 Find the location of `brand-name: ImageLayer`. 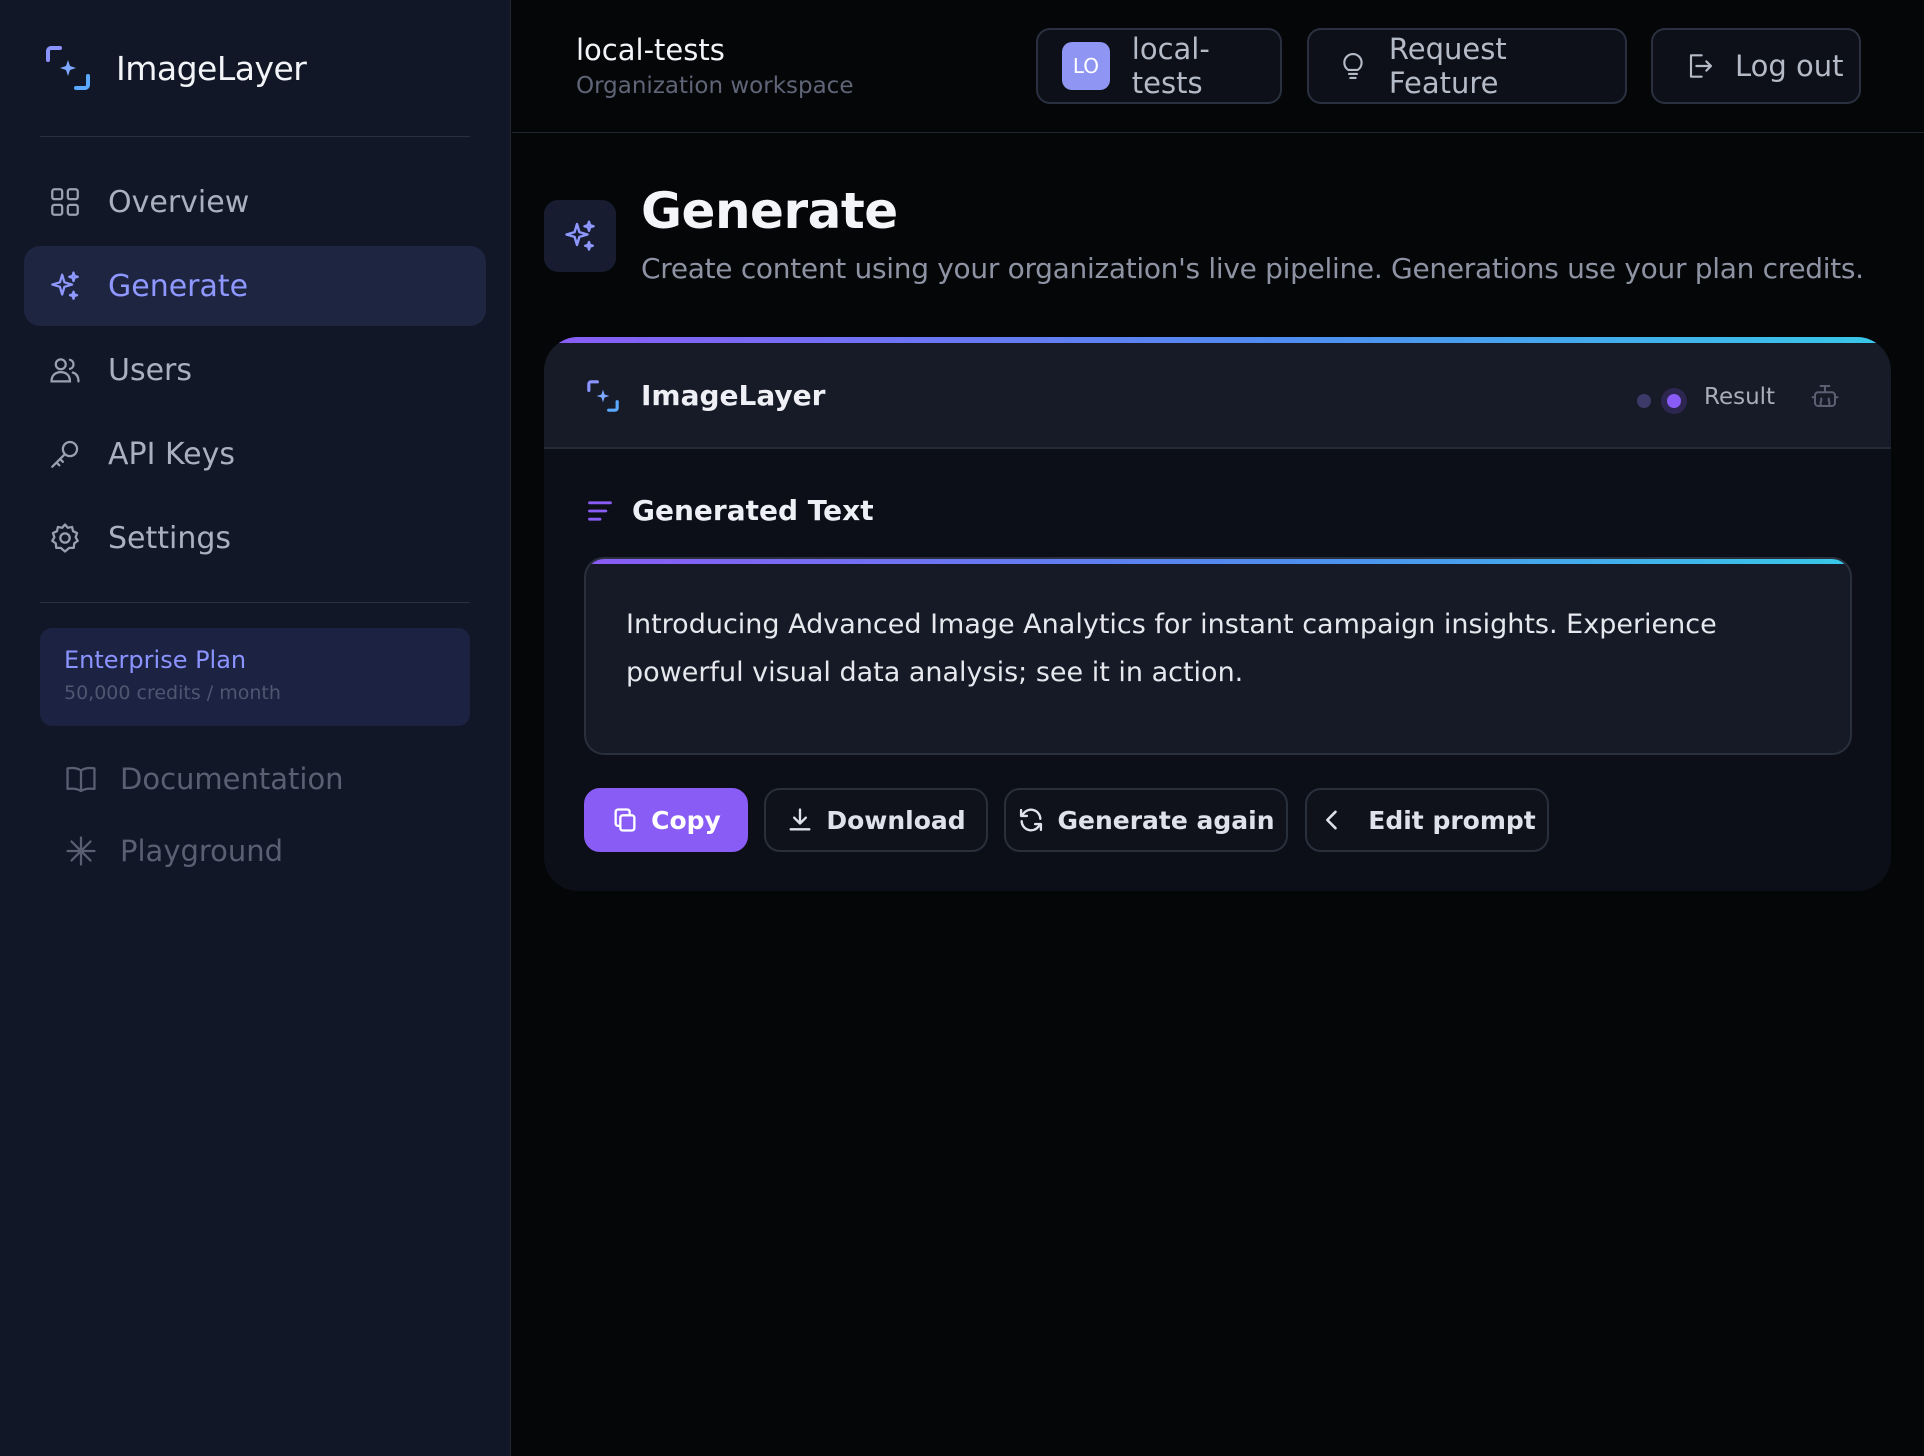

brand-name: ImageLayer is located at coordinates (211, 68).